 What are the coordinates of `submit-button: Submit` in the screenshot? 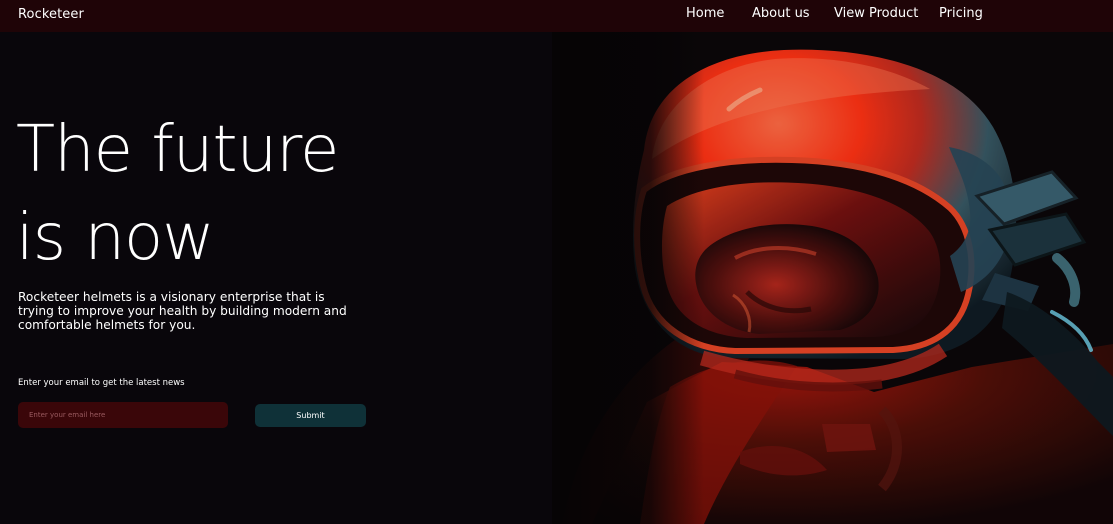 It's located at (310, 415).